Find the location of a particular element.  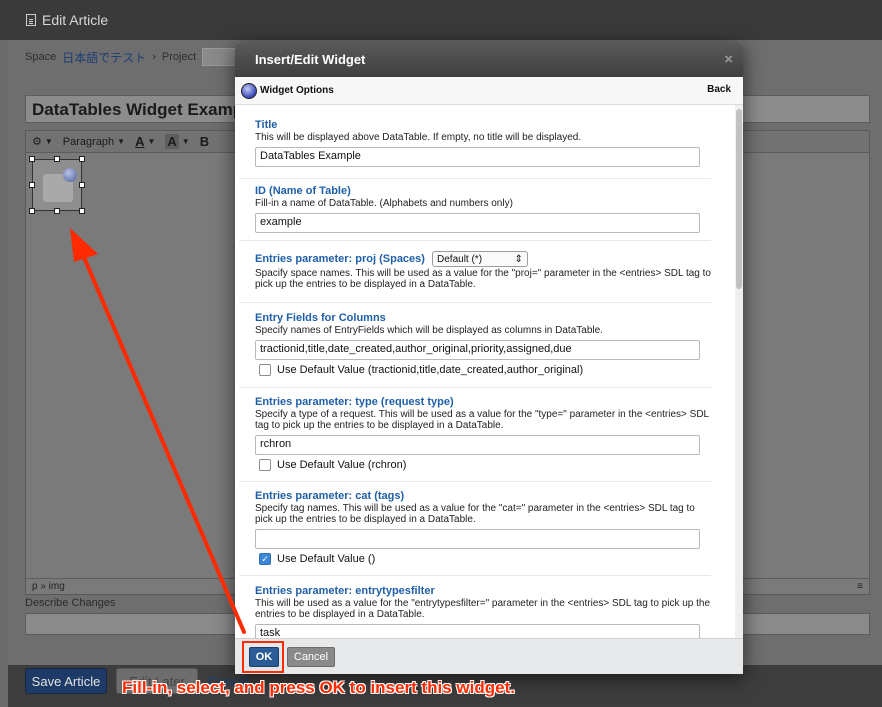

section-label: Entry Fields for Columns is located at coordinates (320, 318).